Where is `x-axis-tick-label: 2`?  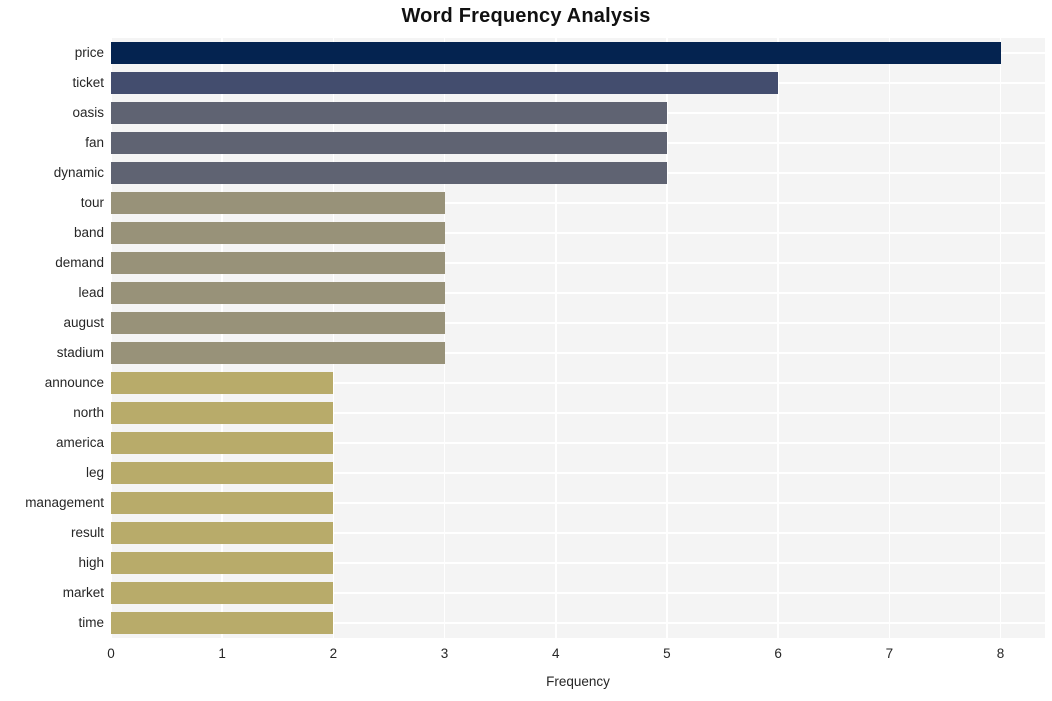 x-axis-tick-label: 2 is located at coordinates (333, 653).